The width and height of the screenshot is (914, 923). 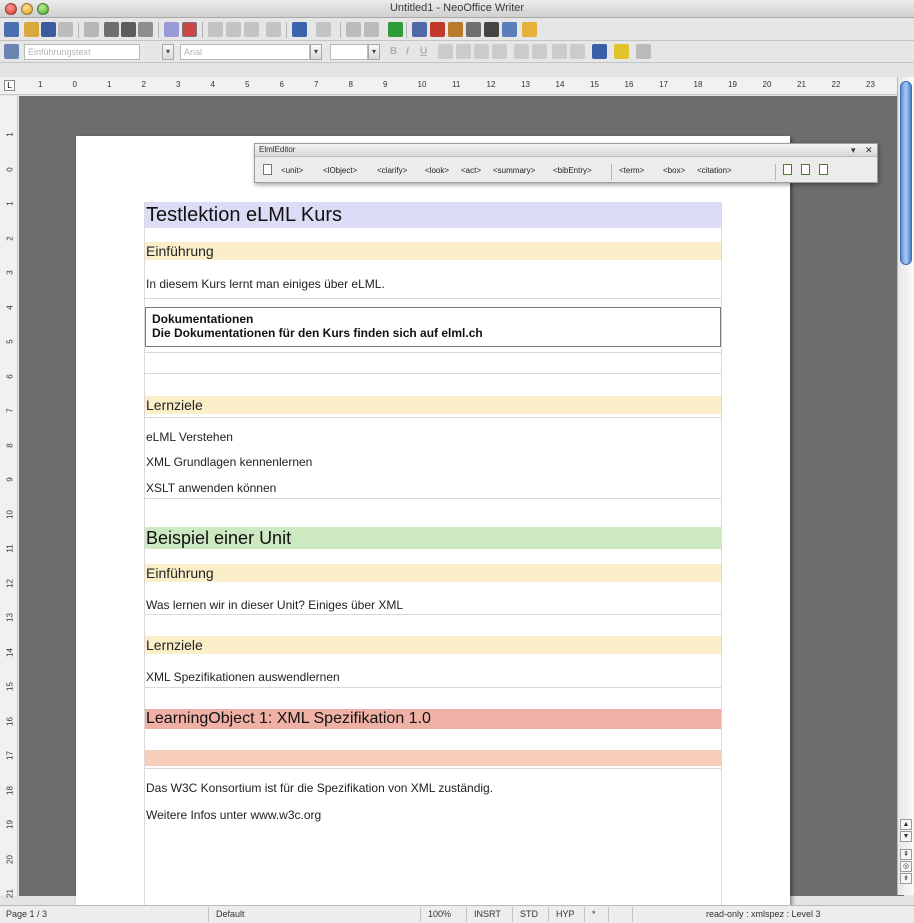 I want to click on navigator-icon, so click(x=437, y=29).